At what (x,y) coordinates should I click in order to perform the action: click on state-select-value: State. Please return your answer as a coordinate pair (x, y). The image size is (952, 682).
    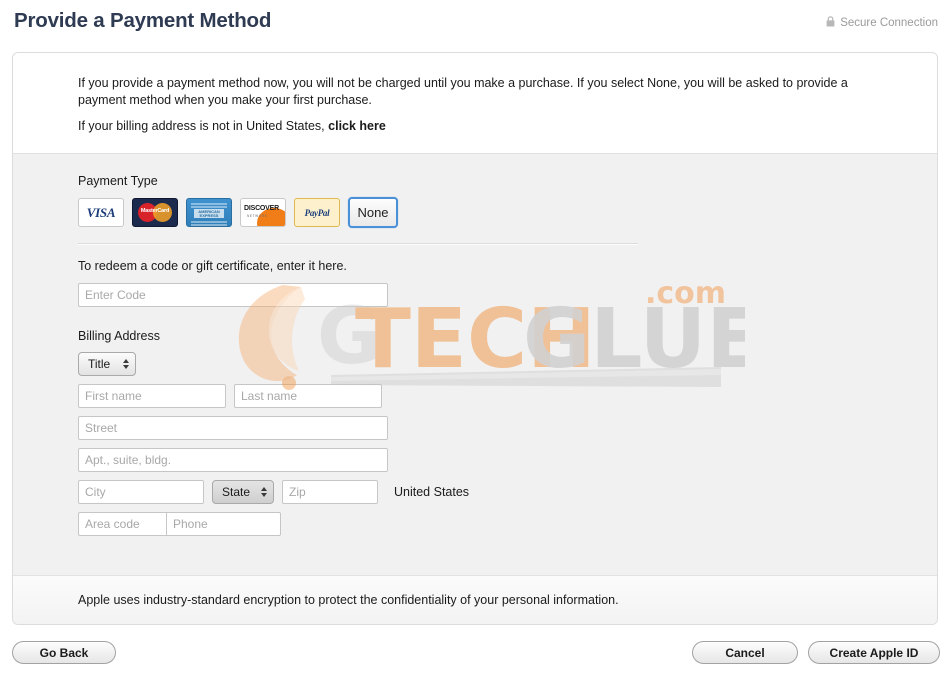
    Looking at the image, I should click on (236, 492).